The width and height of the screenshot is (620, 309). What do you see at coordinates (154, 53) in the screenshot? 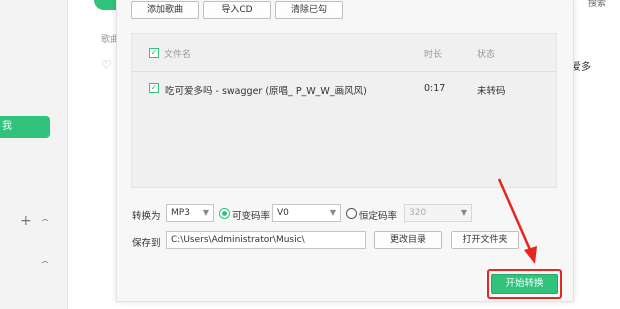
I see `select-all-checkbox: ✓` at bounding box center [154, 53].